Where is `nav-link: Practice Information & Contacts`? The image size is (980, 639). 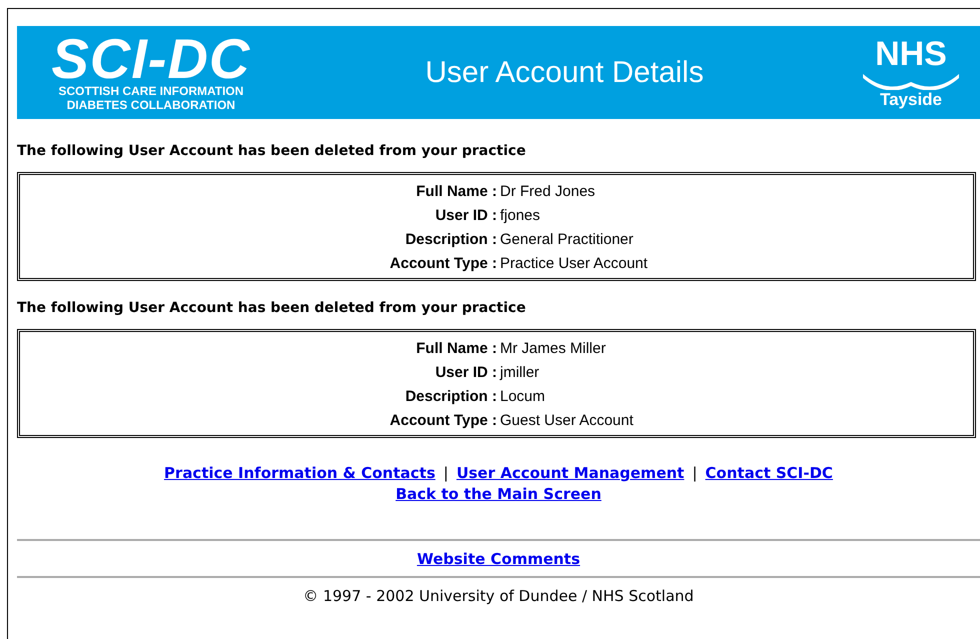
nav-link: Practice Information & Contacts is located at coordinates (300, 473).